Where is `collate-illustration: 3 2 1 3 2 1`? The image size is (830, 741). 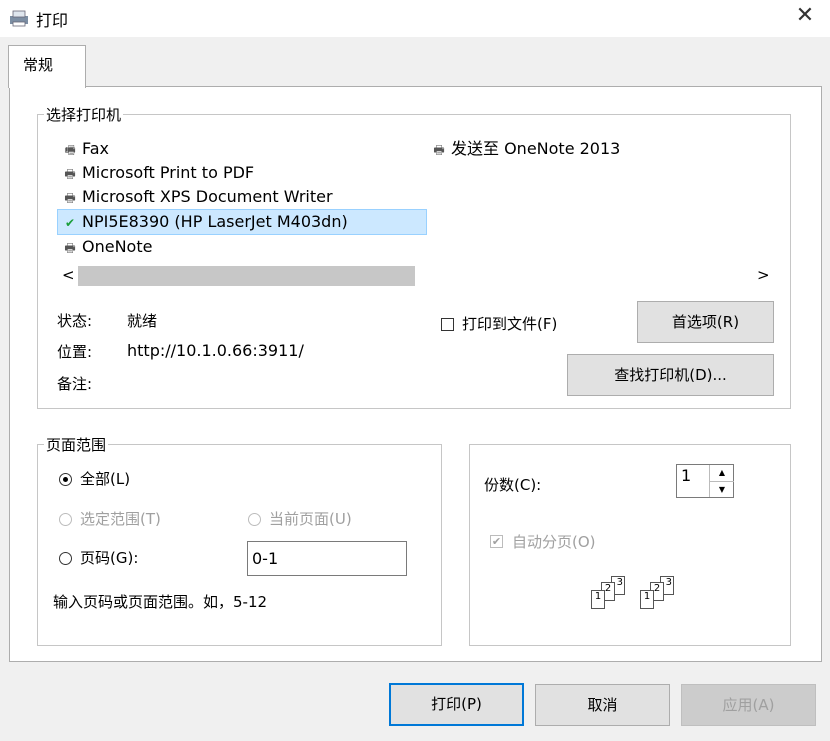
collate-illustration: 3 2 1 3 2 1 is located at coordinates (643, 599).